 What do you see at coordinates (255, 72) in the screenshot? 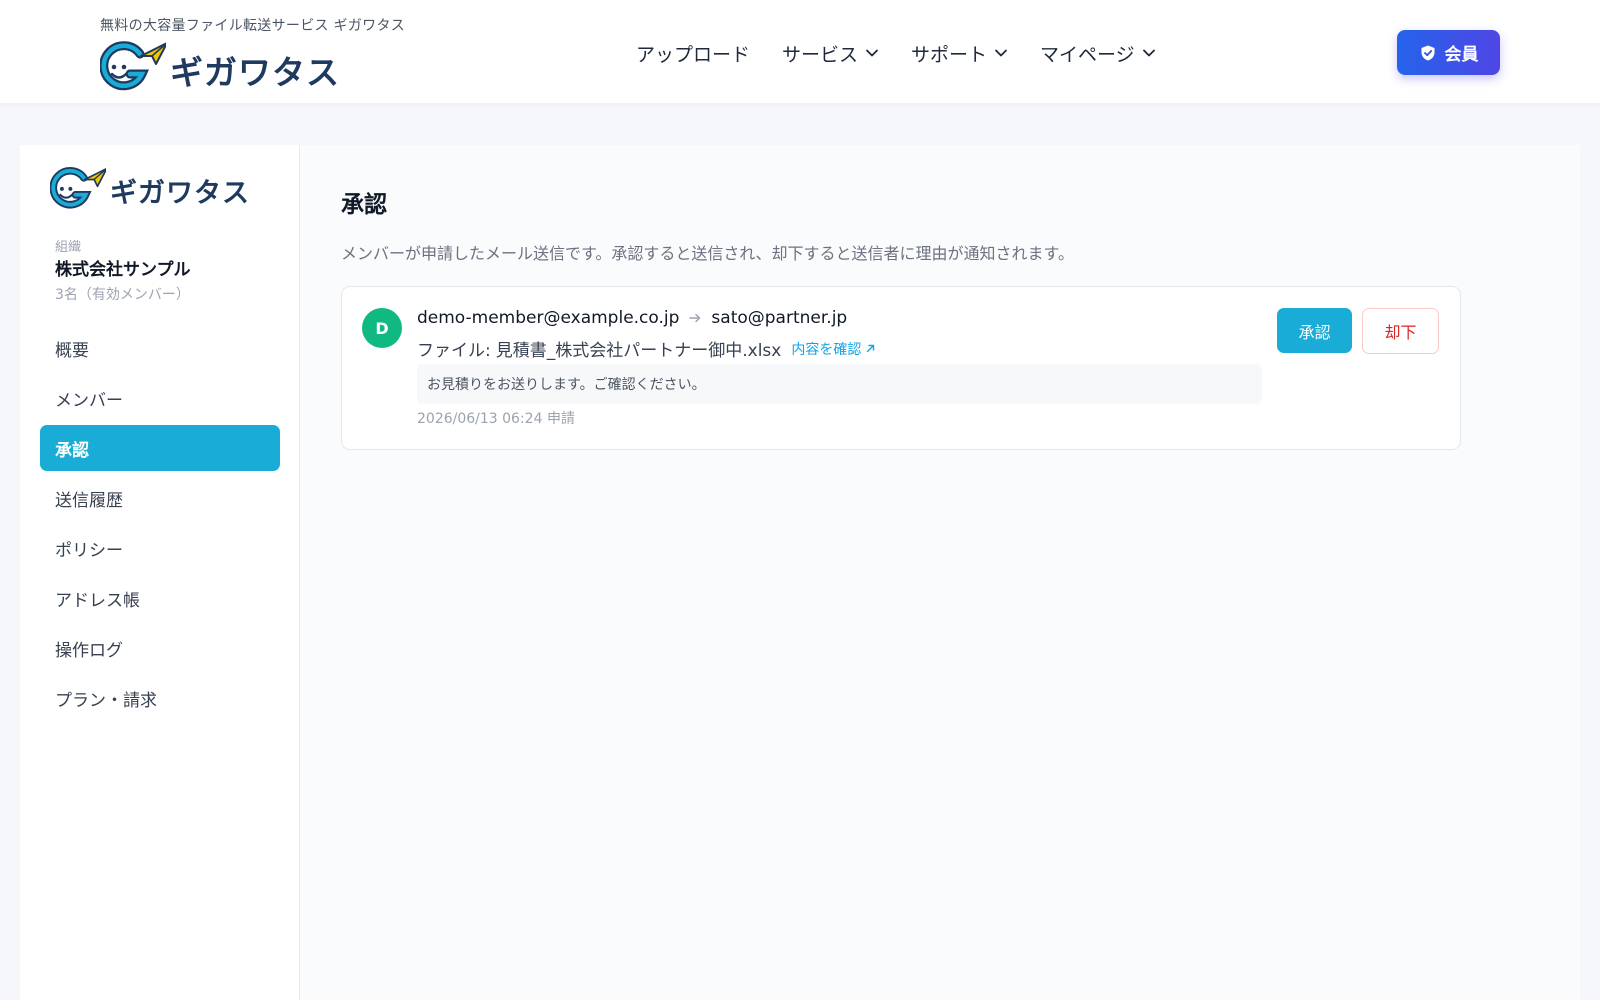
I see `brand-name: ギガワタス` at bounding box center [255, 72].